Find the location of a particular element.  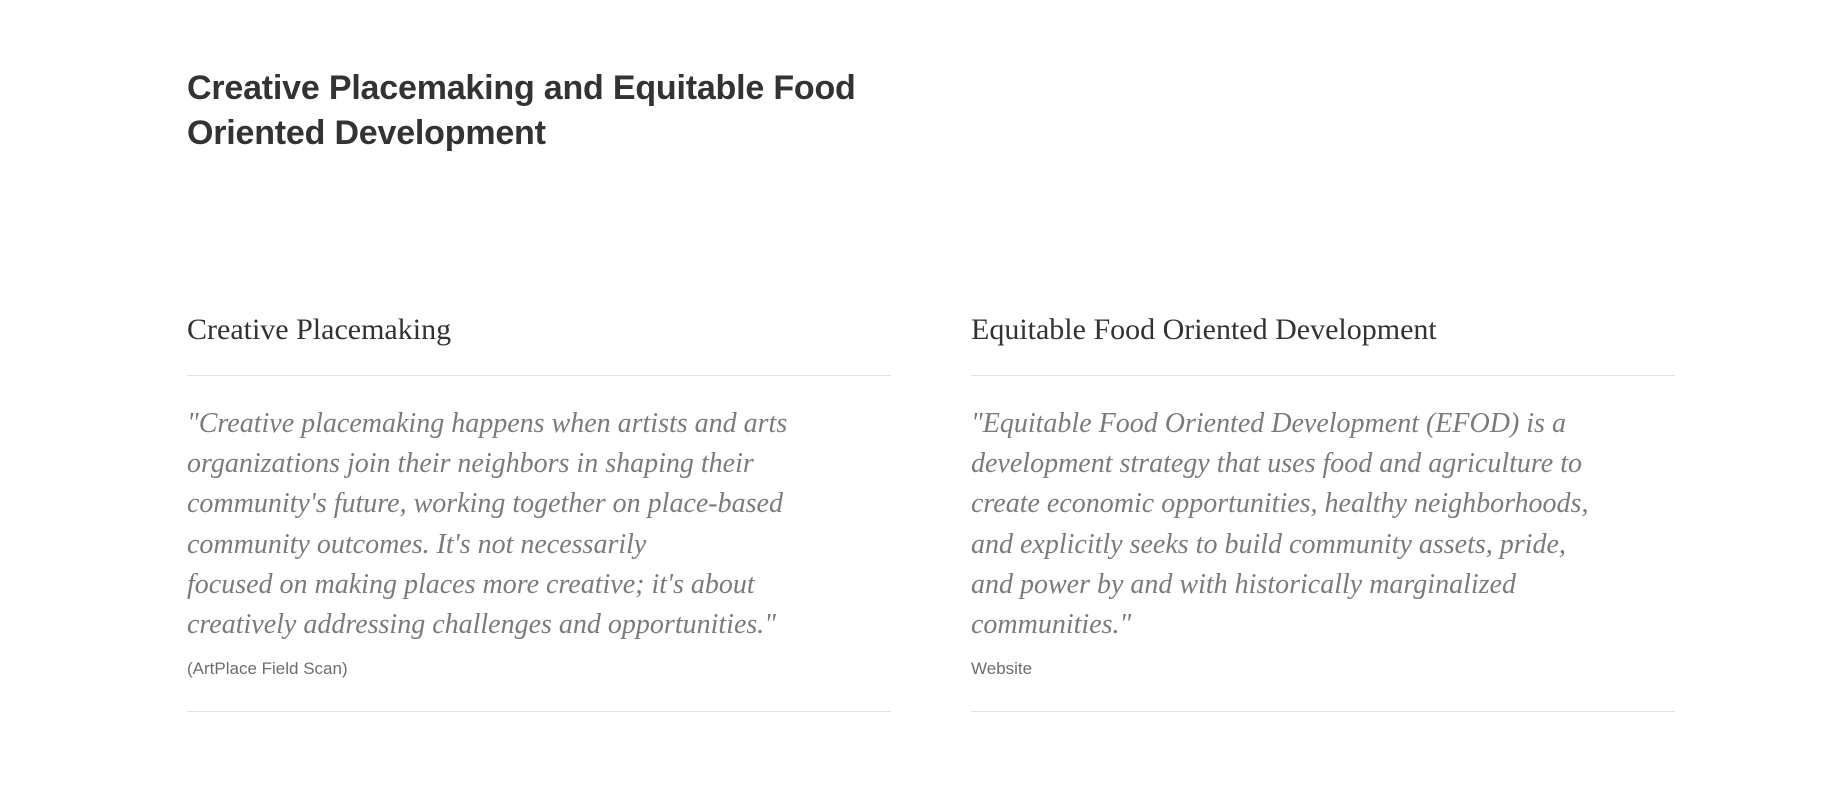

quote-line: communities." is located at coordinates (1051, 625).